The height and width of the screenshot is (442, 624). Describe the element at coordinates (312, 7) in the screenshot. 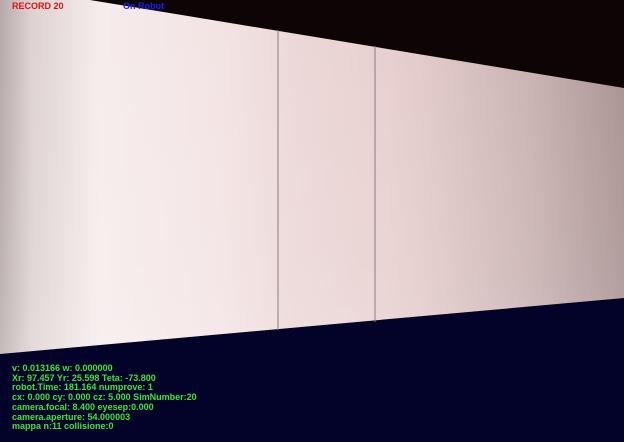

I see `hud-top: RECORD 20 On Robot` at that location.